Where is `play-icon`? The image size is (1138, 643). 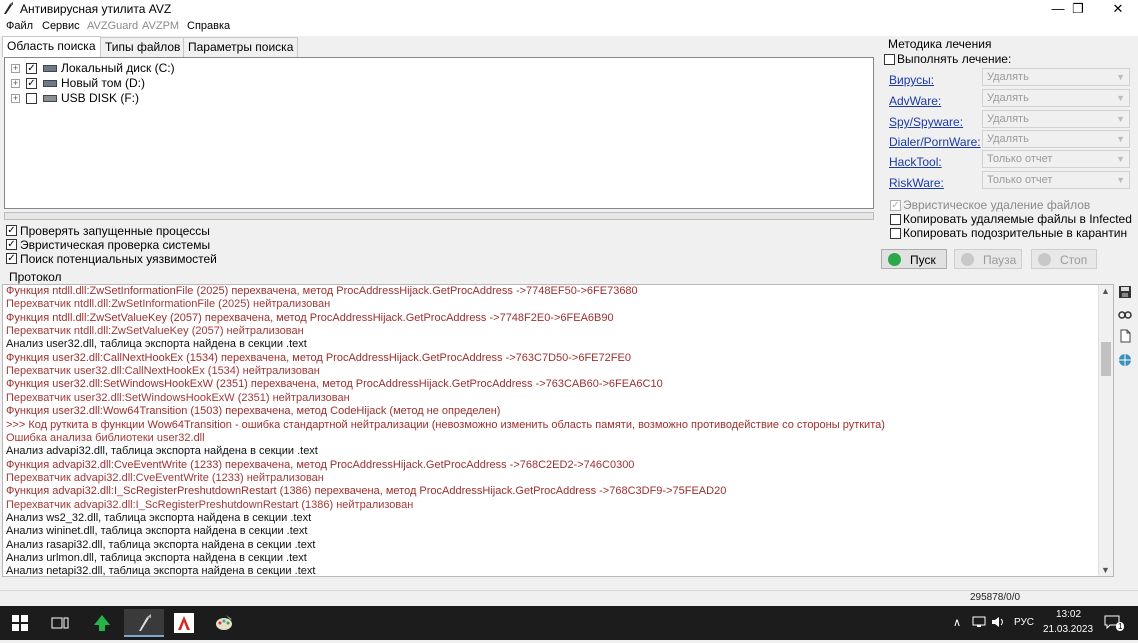
play-icon is located at coordinates (894, 259).